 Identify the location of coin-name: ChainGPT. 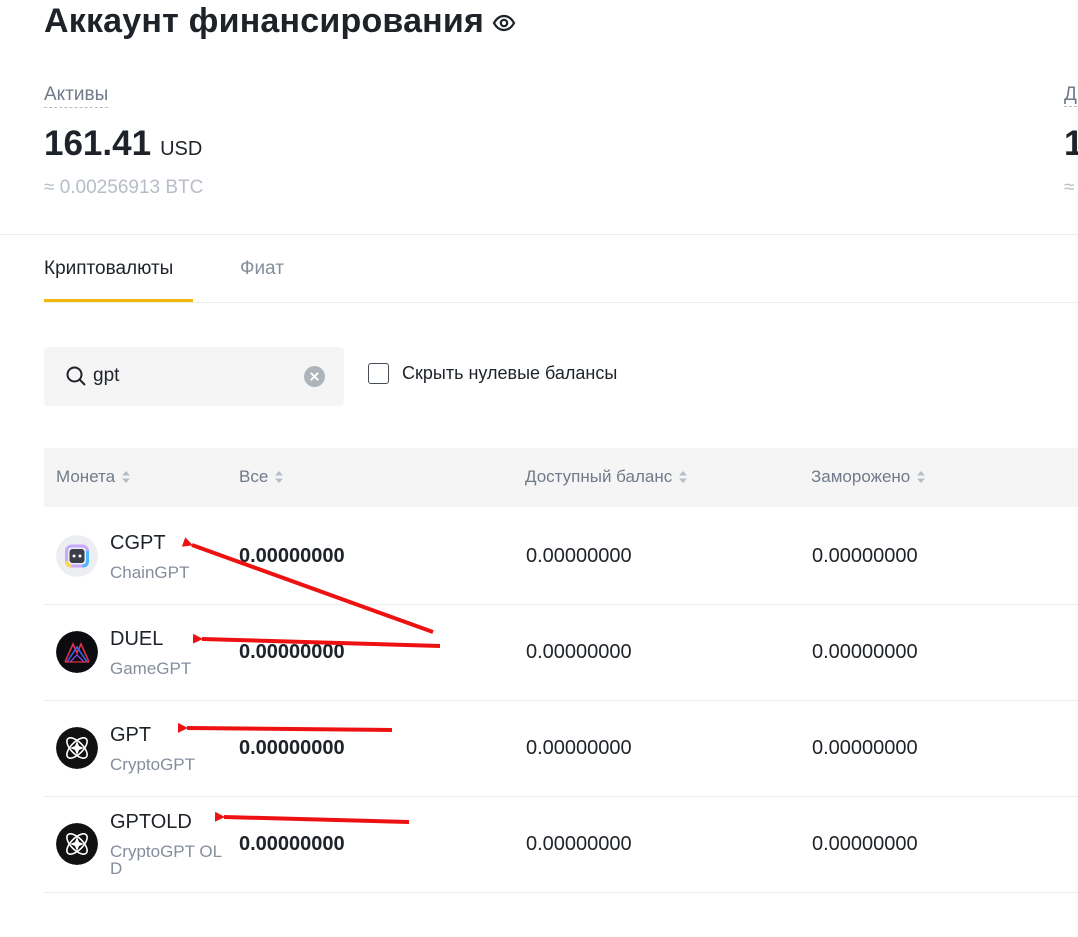
(150, 572).